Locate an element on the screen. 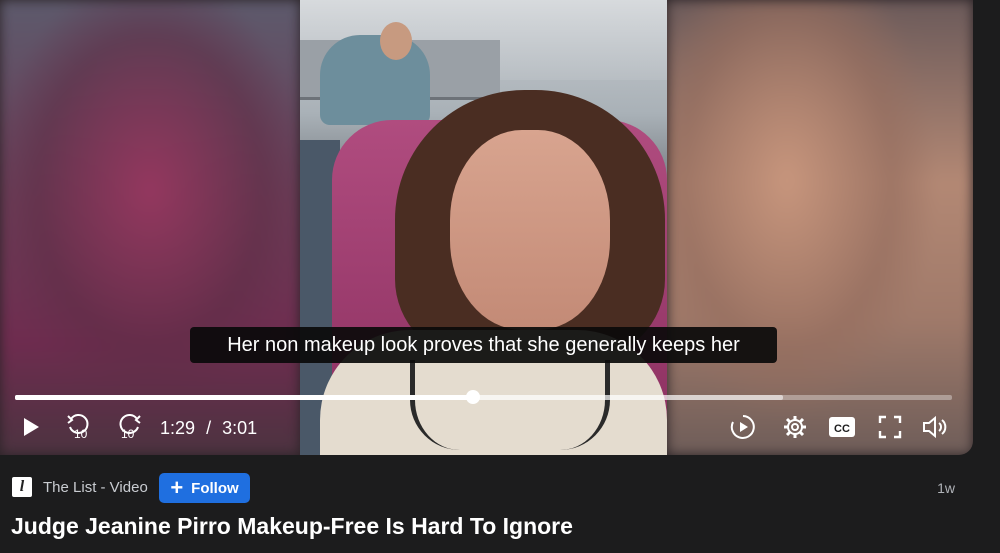 This screenshot has width=1000, height=553. time-display: 1:29 / 3:01 is located at coordinates (208, 428).